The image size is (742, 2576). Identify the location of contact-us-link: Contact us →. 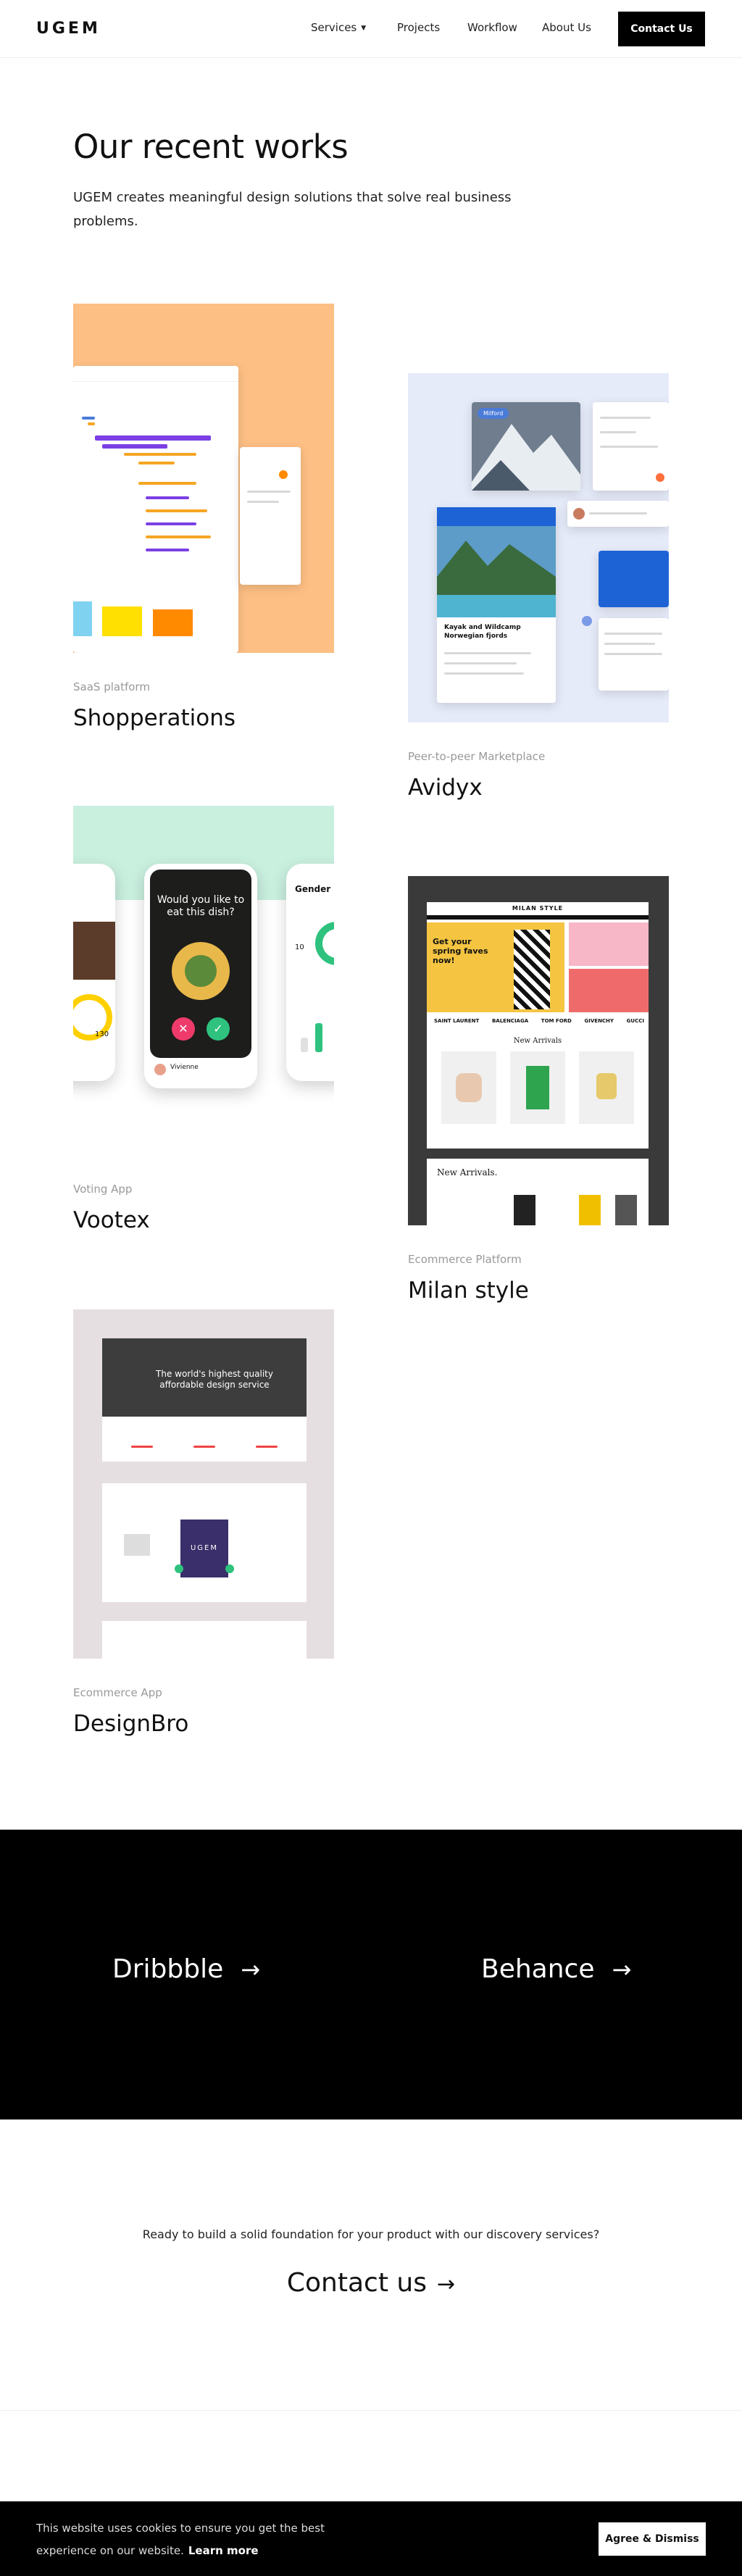
(371, 2283).